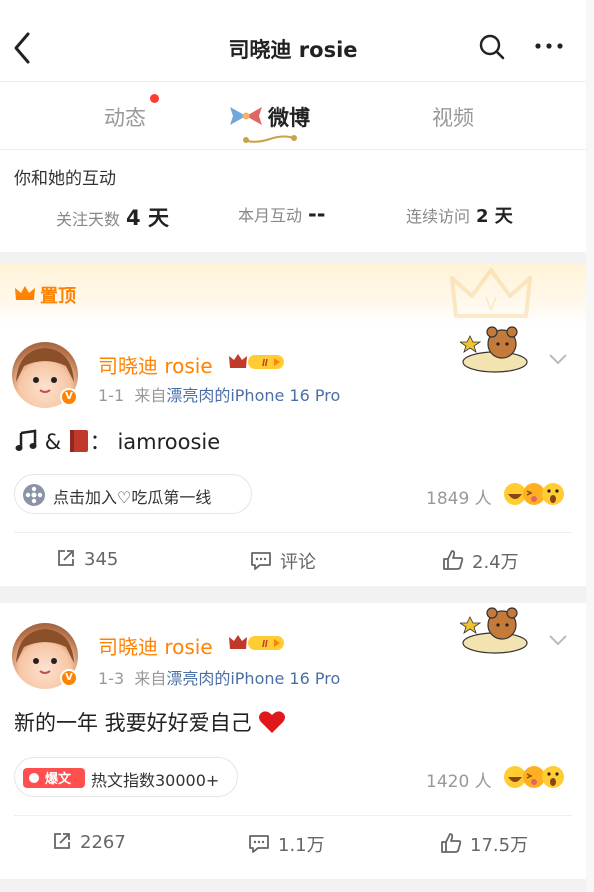 This screenshot has width=594, height=892. I want to click on profile-tabs: 动态 微博 视频, so click(293, 116).